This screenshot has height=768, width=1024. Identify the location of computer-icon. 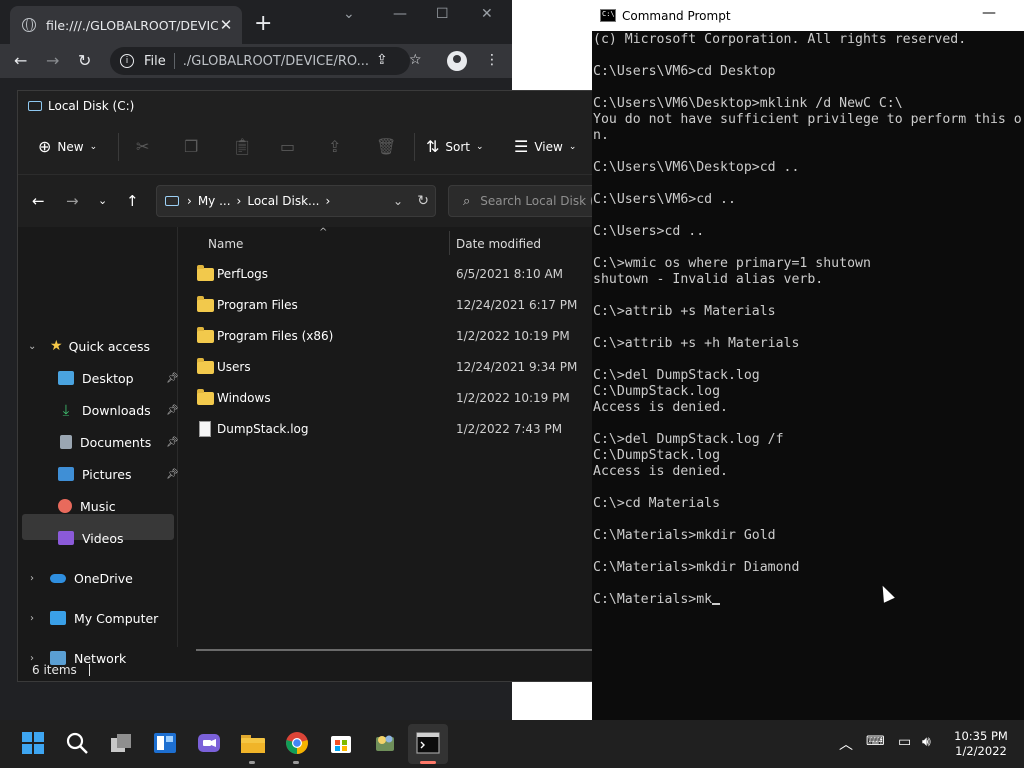
(172, 201).